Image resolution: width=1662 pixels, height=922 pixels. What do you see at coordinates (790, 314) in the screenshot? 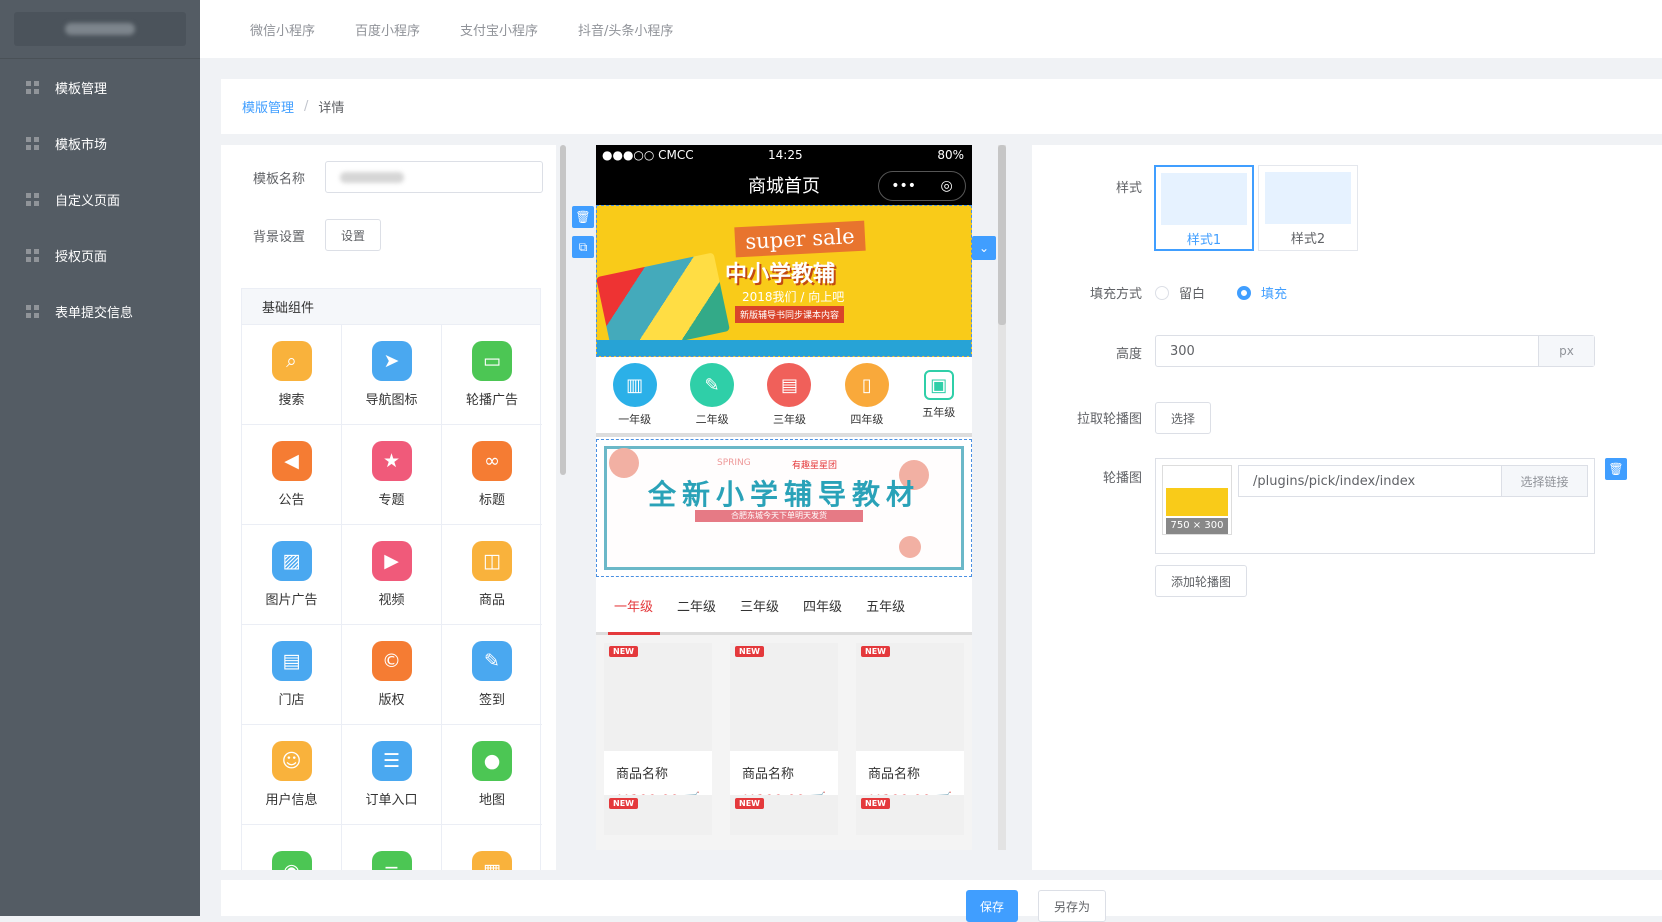
I see `banner-tagline: 新版辅导书同步课本内容` at bounding box center [790, 314].